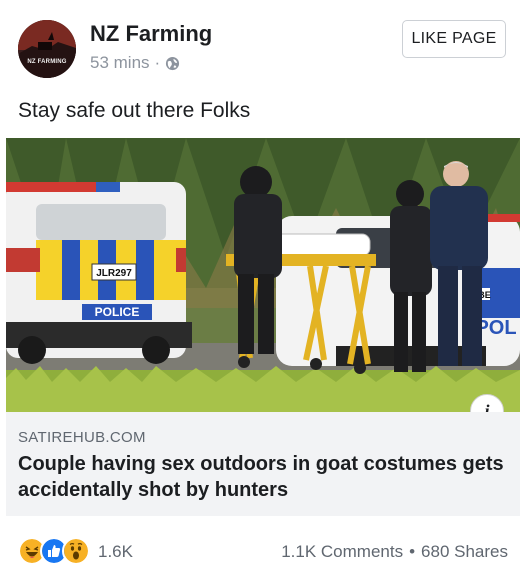  Describe the element at coordinates (120, 63) in the screenshot. I see `post-time: 53 mins` at that location.